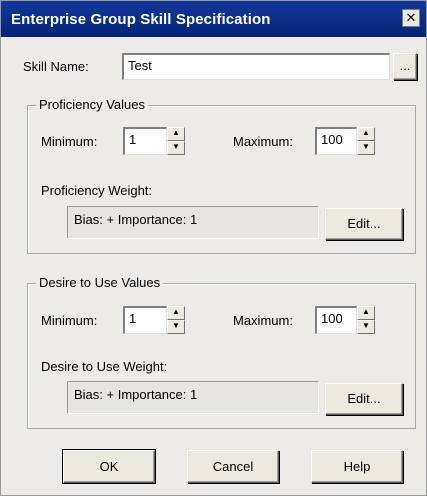  I want to click on proficiency-group-title: Proficiency Values, so click(92, 104).